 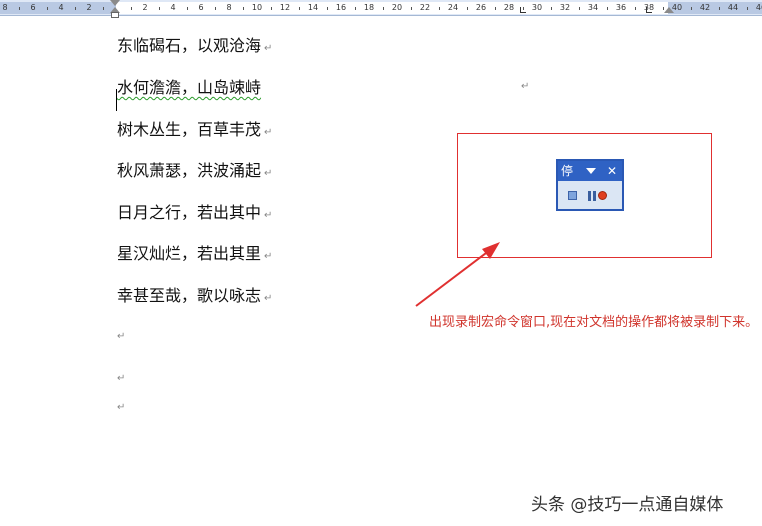 I want to click on watermark-text: 头条 @技巧一点通自媒体, so click(x=627, y=505).